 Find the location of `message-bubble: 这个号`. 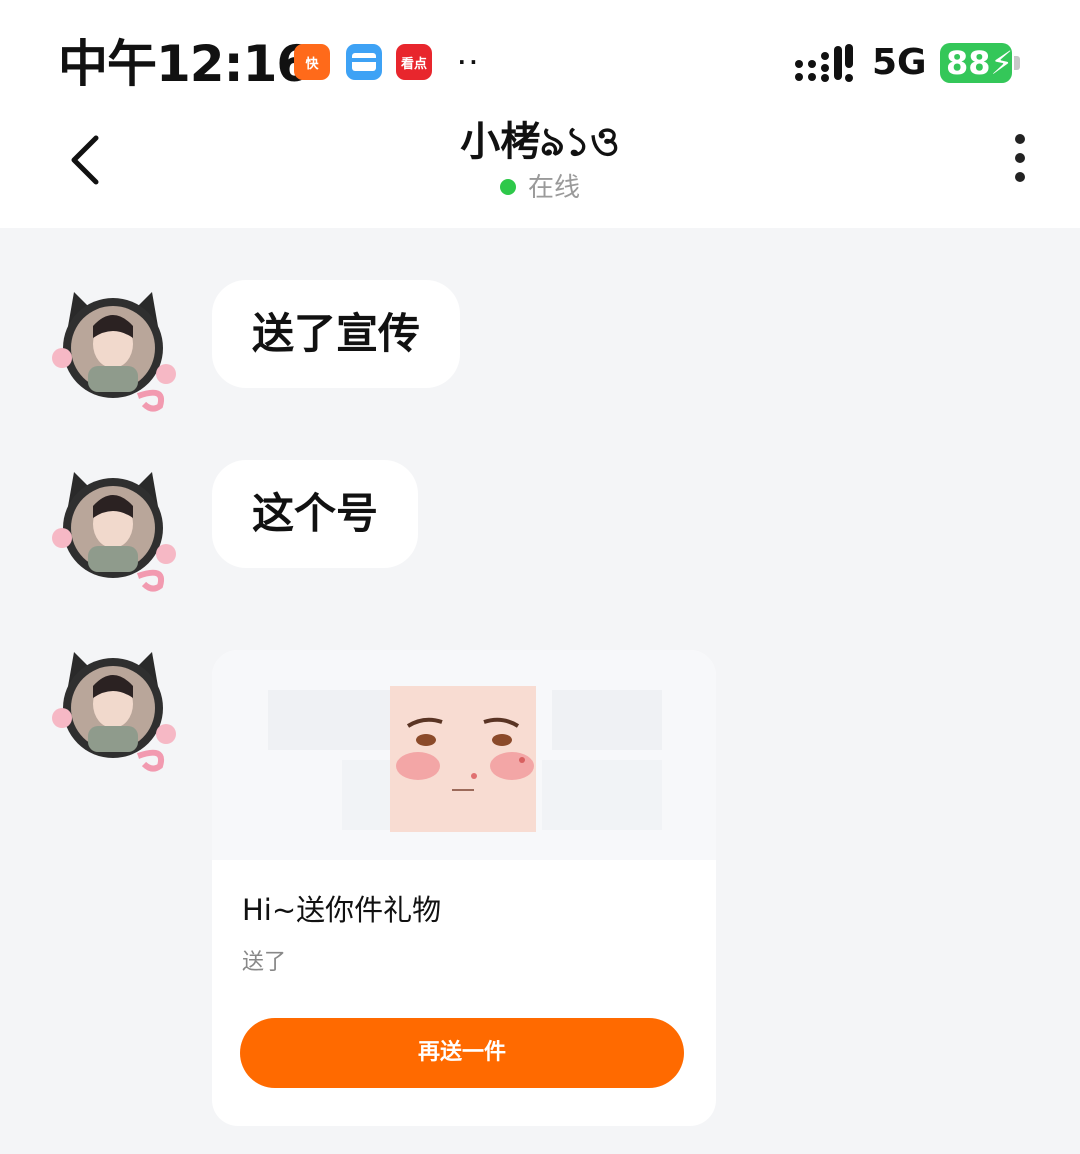

message-bubble: 这个号 is located at coordinates (315, 514).